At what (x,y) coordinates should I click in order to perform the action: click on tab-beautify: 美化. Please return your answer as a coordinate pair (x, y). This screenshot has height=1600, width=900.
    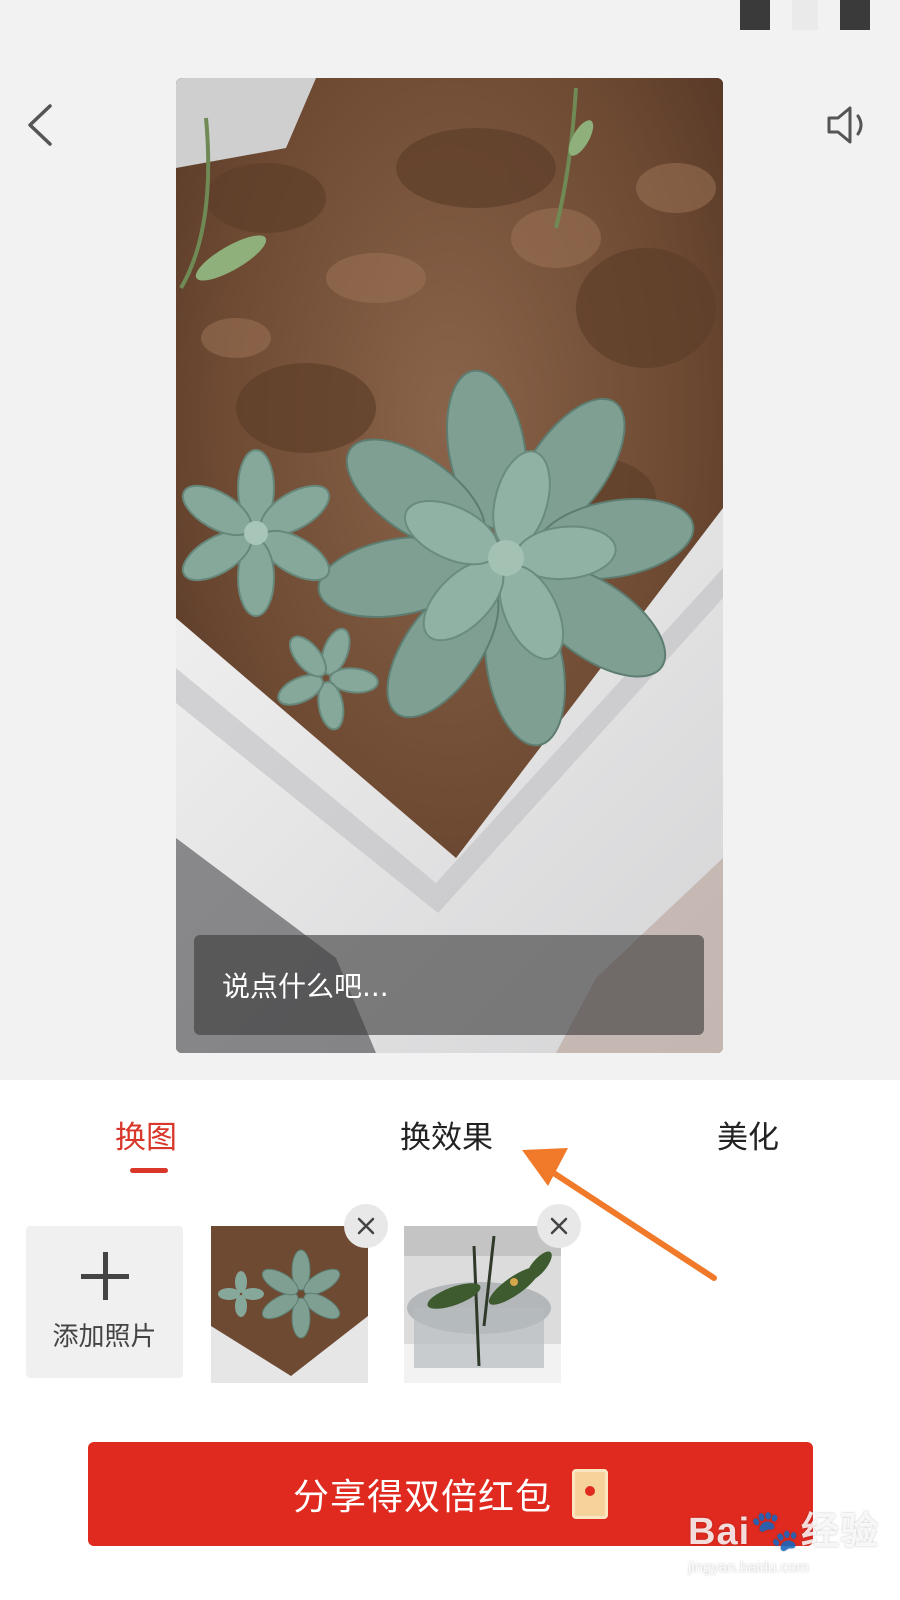
    Looking at the image, I should click on (748, 1134).